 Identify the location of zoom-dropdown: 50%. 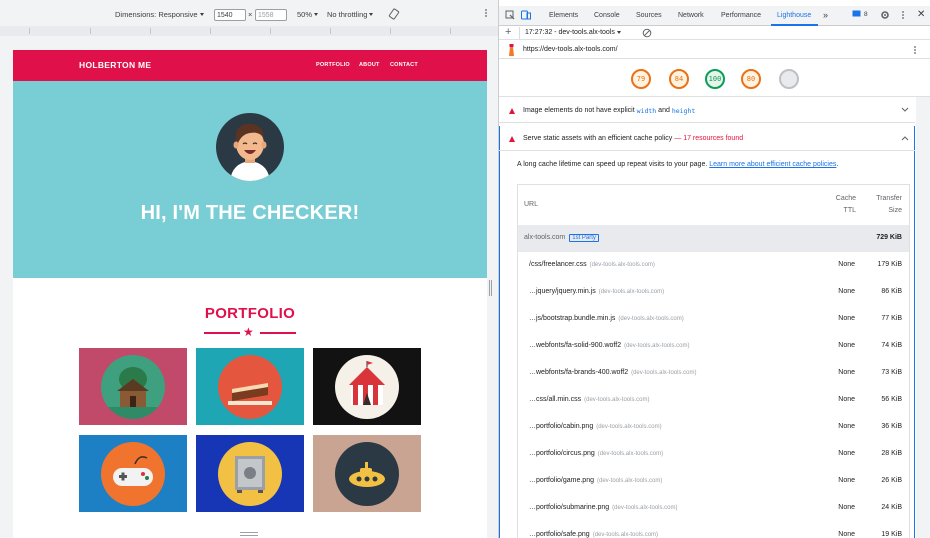
(308, 14).